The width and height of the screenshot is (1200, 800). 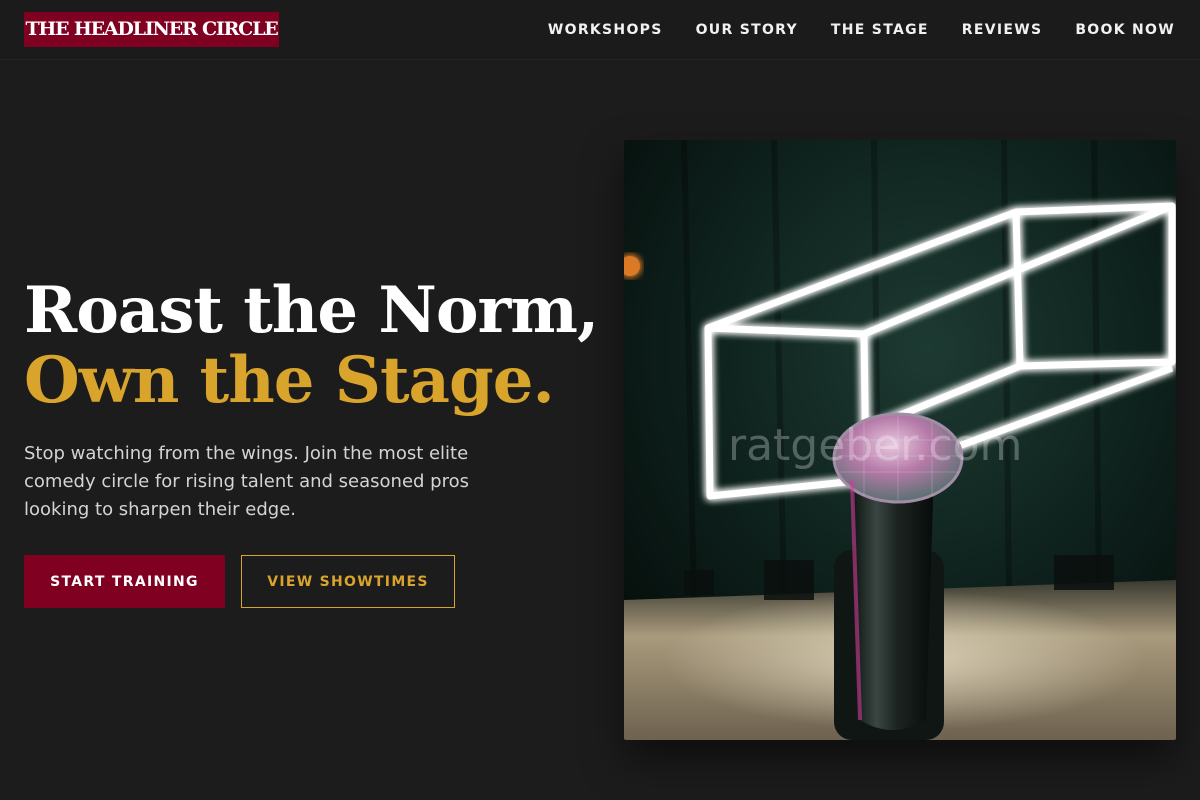 What do you see at coordinates (747, 30) in the screenshot?
I see `nav-link-our-story: OUR STORY` at bounding box center [747, 30].